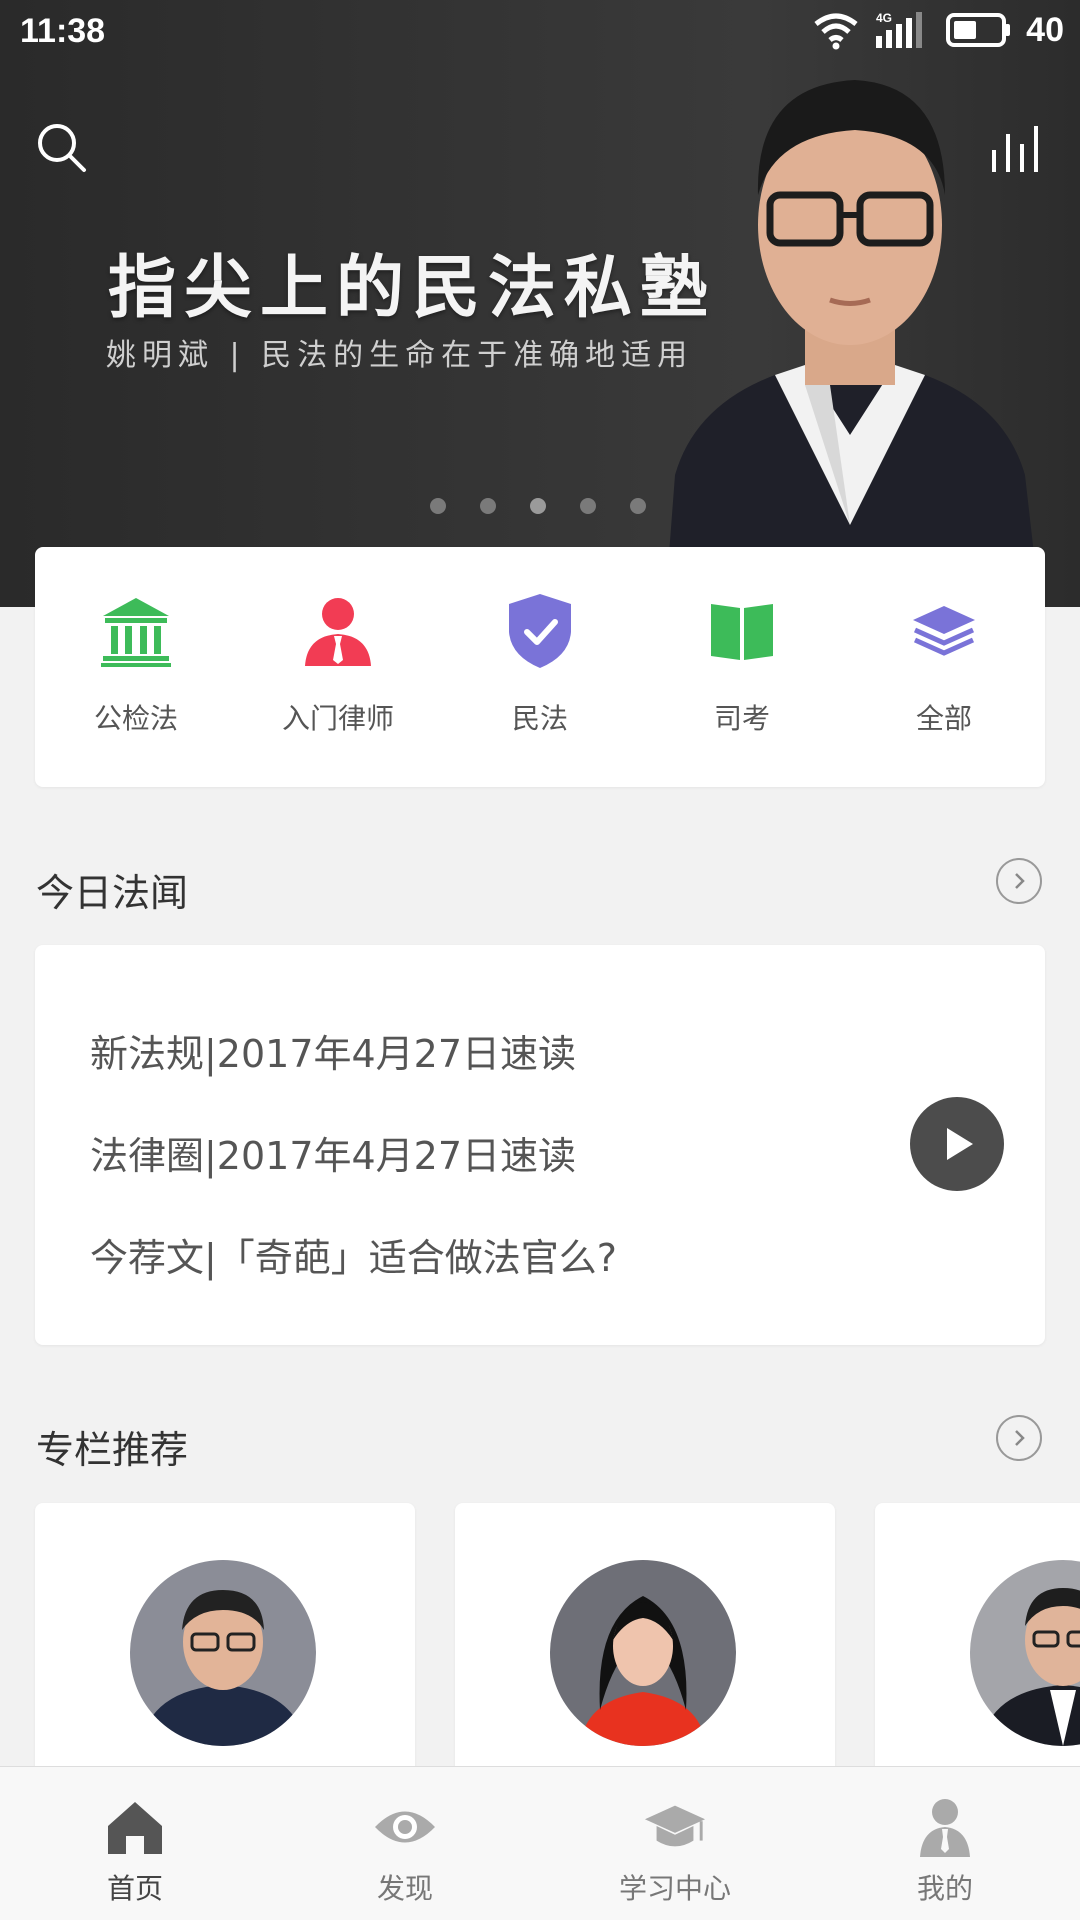 The image size is (1080, 1920). I want to click on news-item: 法律圈|2017年4月27日速读, so click(333, 1152).